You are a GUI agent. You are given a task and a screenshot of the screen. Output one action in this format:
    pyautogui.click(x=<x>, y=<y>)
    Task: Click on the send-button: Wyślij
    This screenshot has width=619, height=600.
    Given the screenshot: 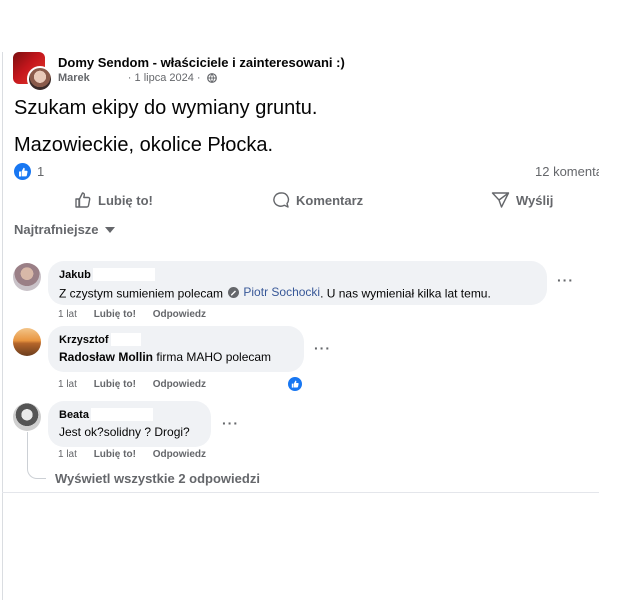 What is the action you would take?
    pyautogui.click(x=522, y=200)
    